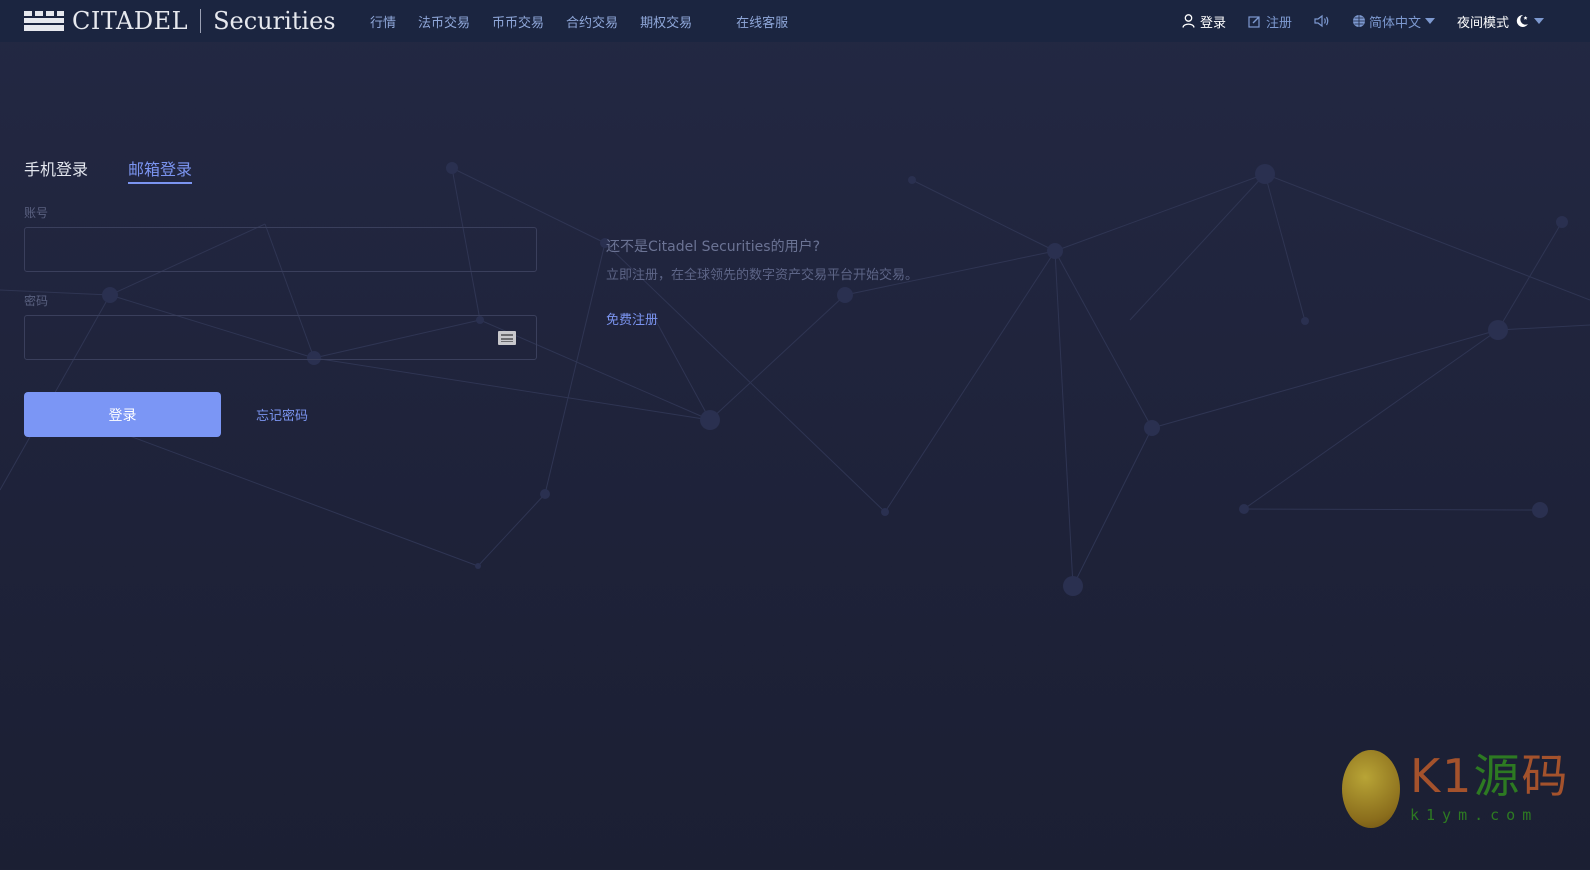 The width and height of the screenshot is (1590, 870). What do you see at coordinates (1358, 21) in the screenshot?
I see `globe-icon` at bounding box center [1358, 21].